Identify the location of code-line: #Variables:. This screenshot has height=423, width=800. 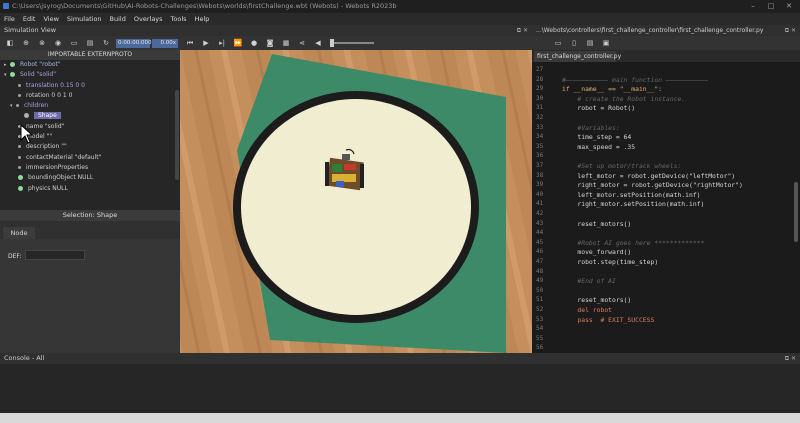
(590, 128).